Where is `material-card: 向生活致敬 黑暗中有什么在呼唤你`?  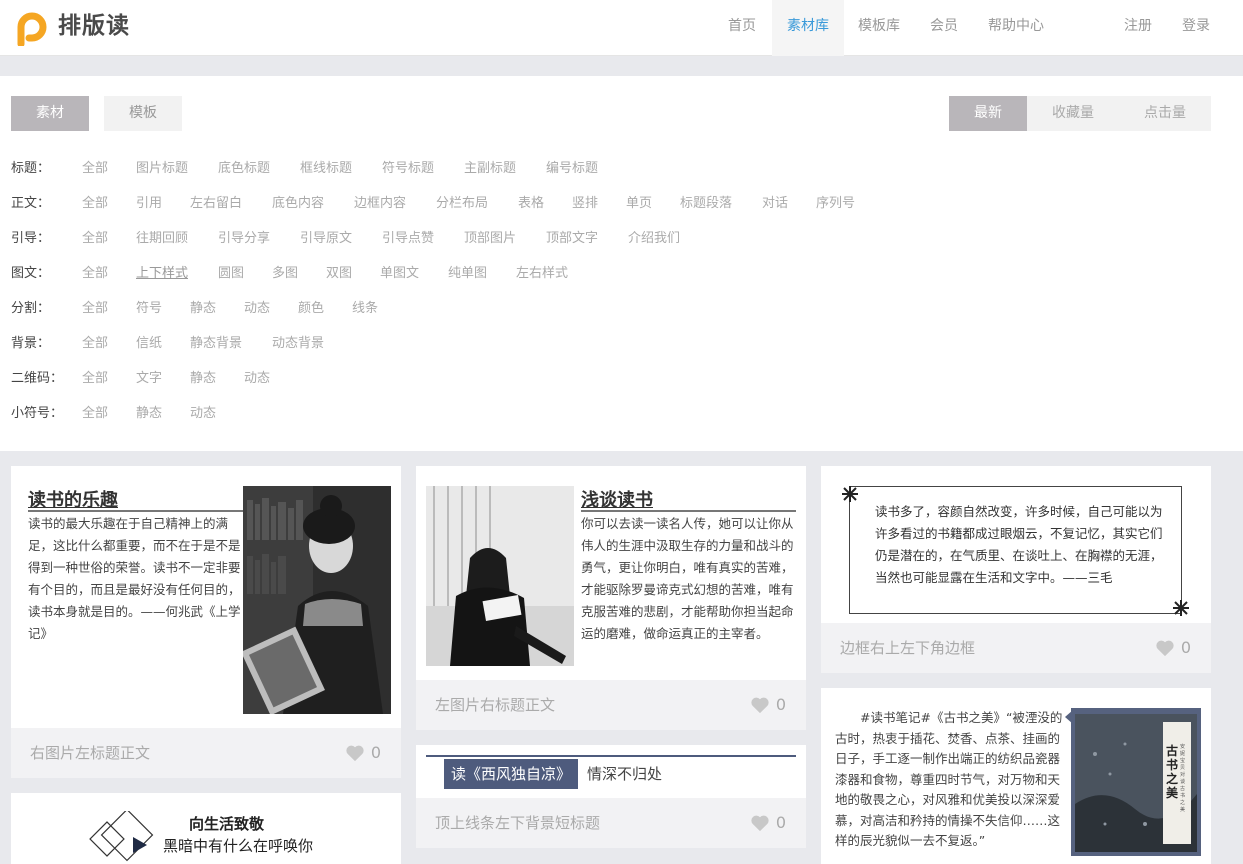
material-card: 向生活致敬 黑暗中有什么在呼唤你 is located at coordinates (206, 828).